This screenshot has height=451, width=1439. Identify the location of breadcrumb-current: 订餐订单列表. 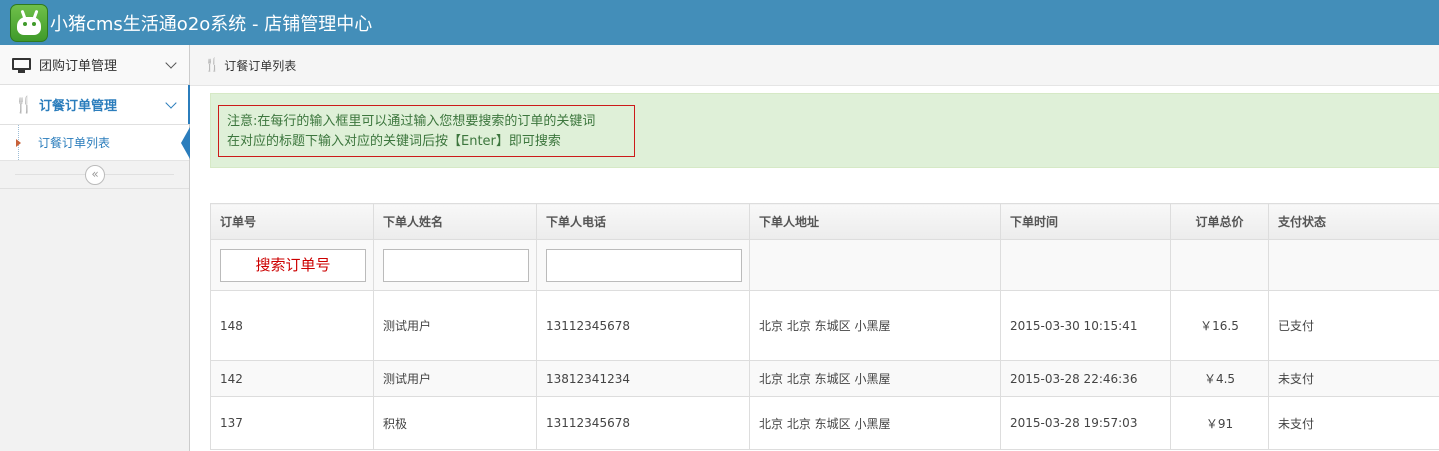
(260, 65).